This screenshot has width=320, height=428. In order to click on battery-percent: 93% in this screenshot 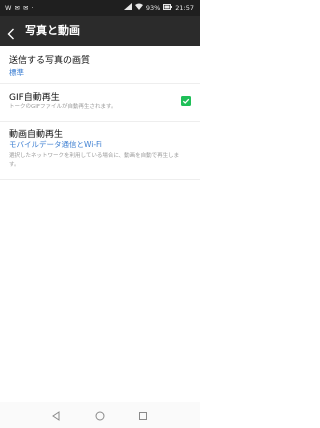, I will do `click(153, 8)`.